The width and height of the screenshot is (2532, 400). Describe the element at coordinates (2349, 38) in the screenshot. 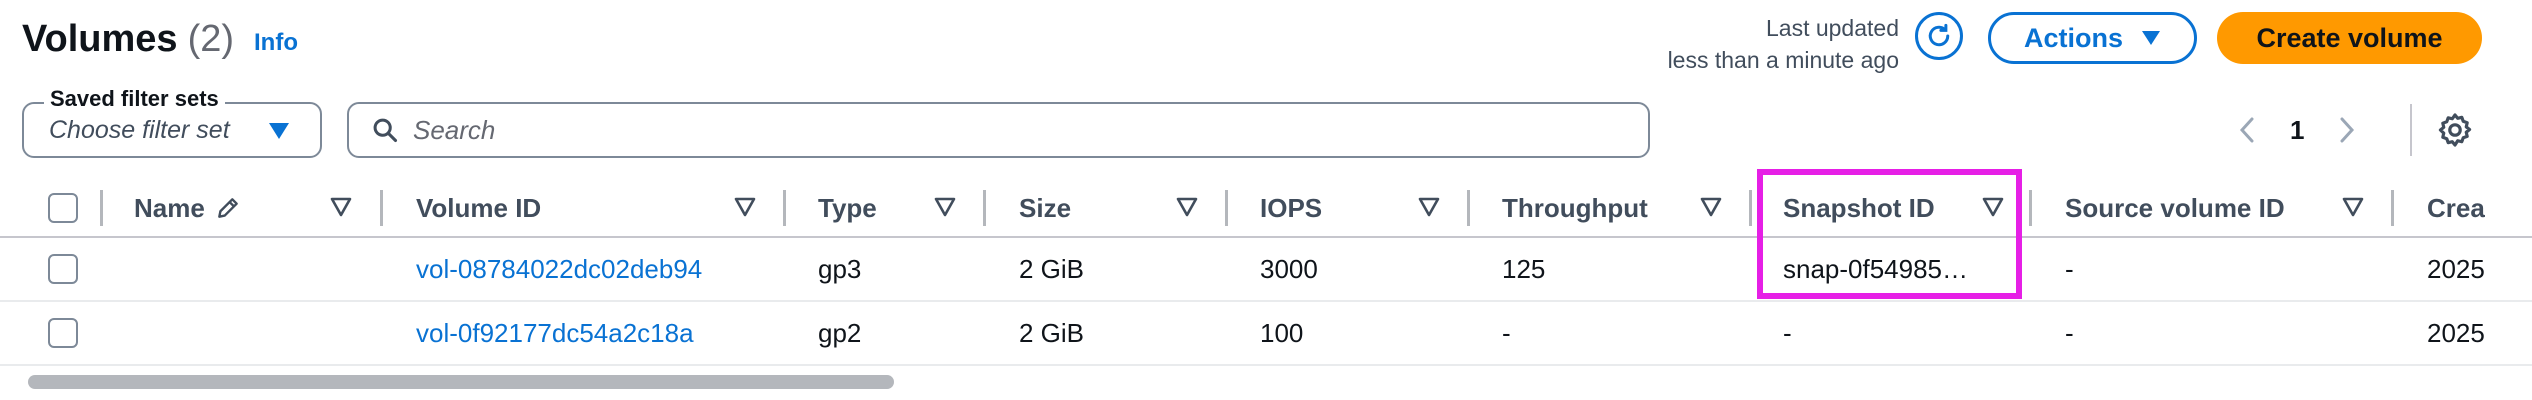

I see `create-volume-button: Create volume` at that location.